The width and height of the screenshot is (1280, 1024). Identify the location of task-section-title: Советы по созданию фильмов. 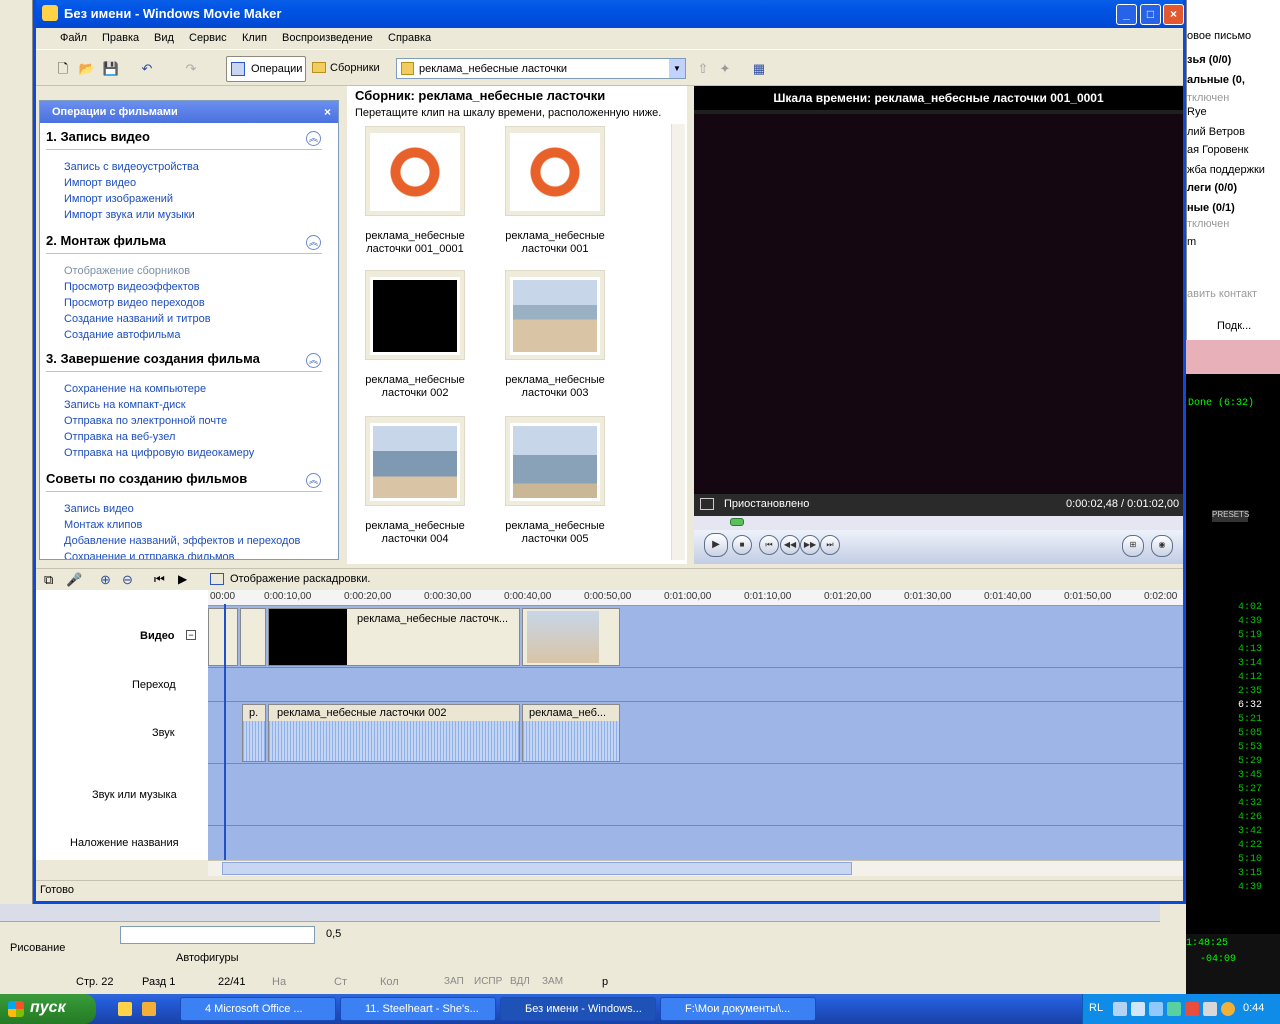
(146, 478).